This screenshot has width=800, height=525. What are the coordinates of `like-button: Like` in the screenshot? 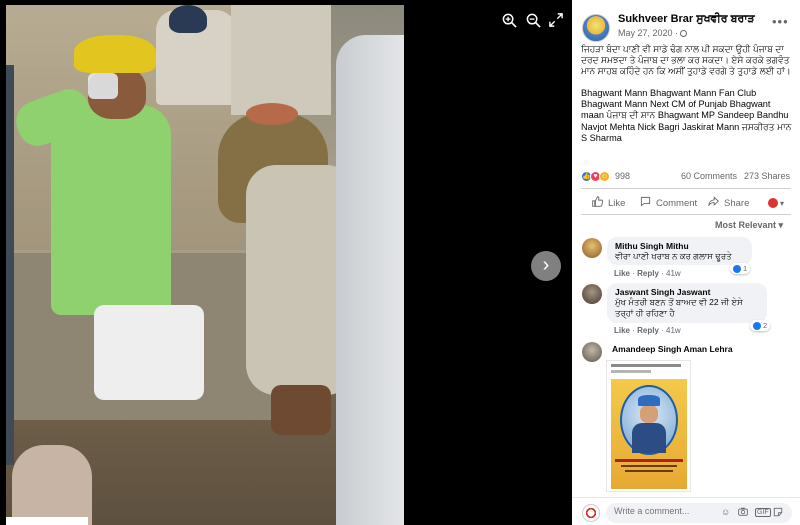 It's located at (608, 203).